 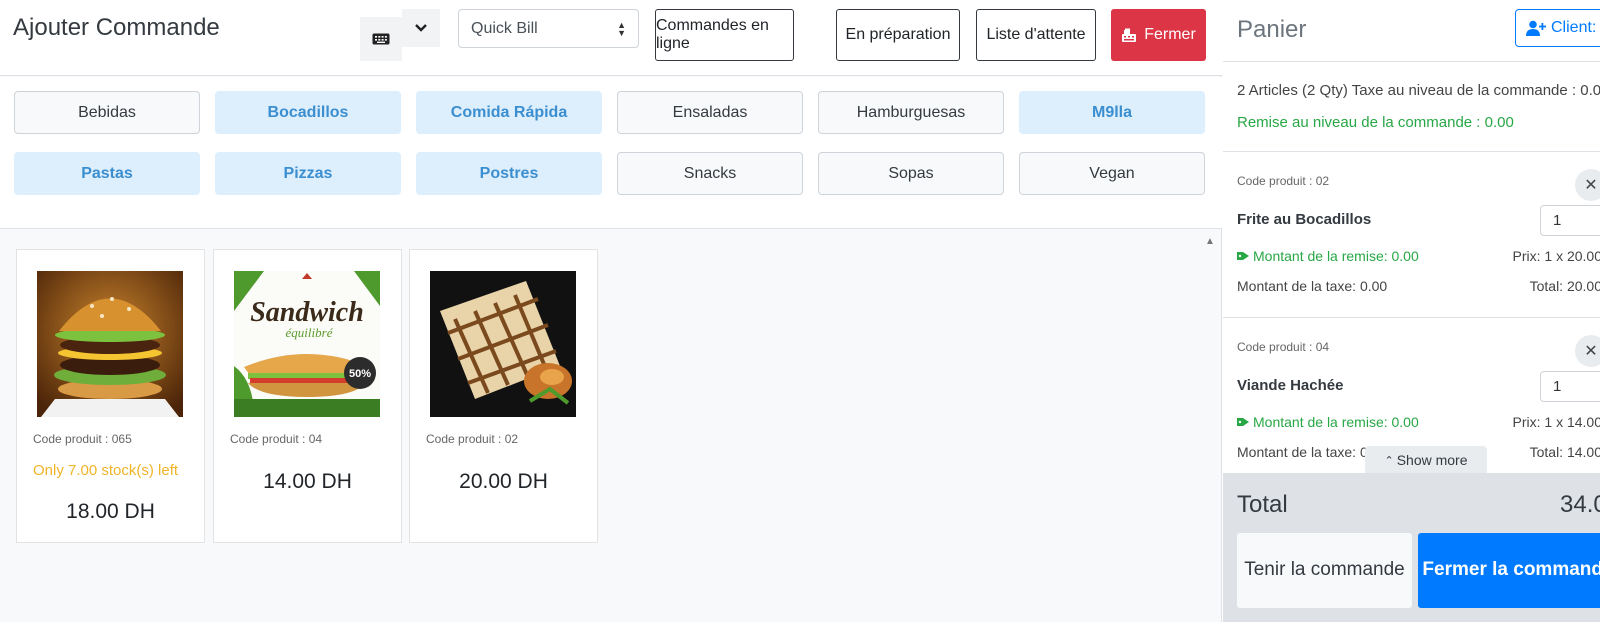 I want to click on in-preparation-button: En préparation, so click(x=898, y=35).